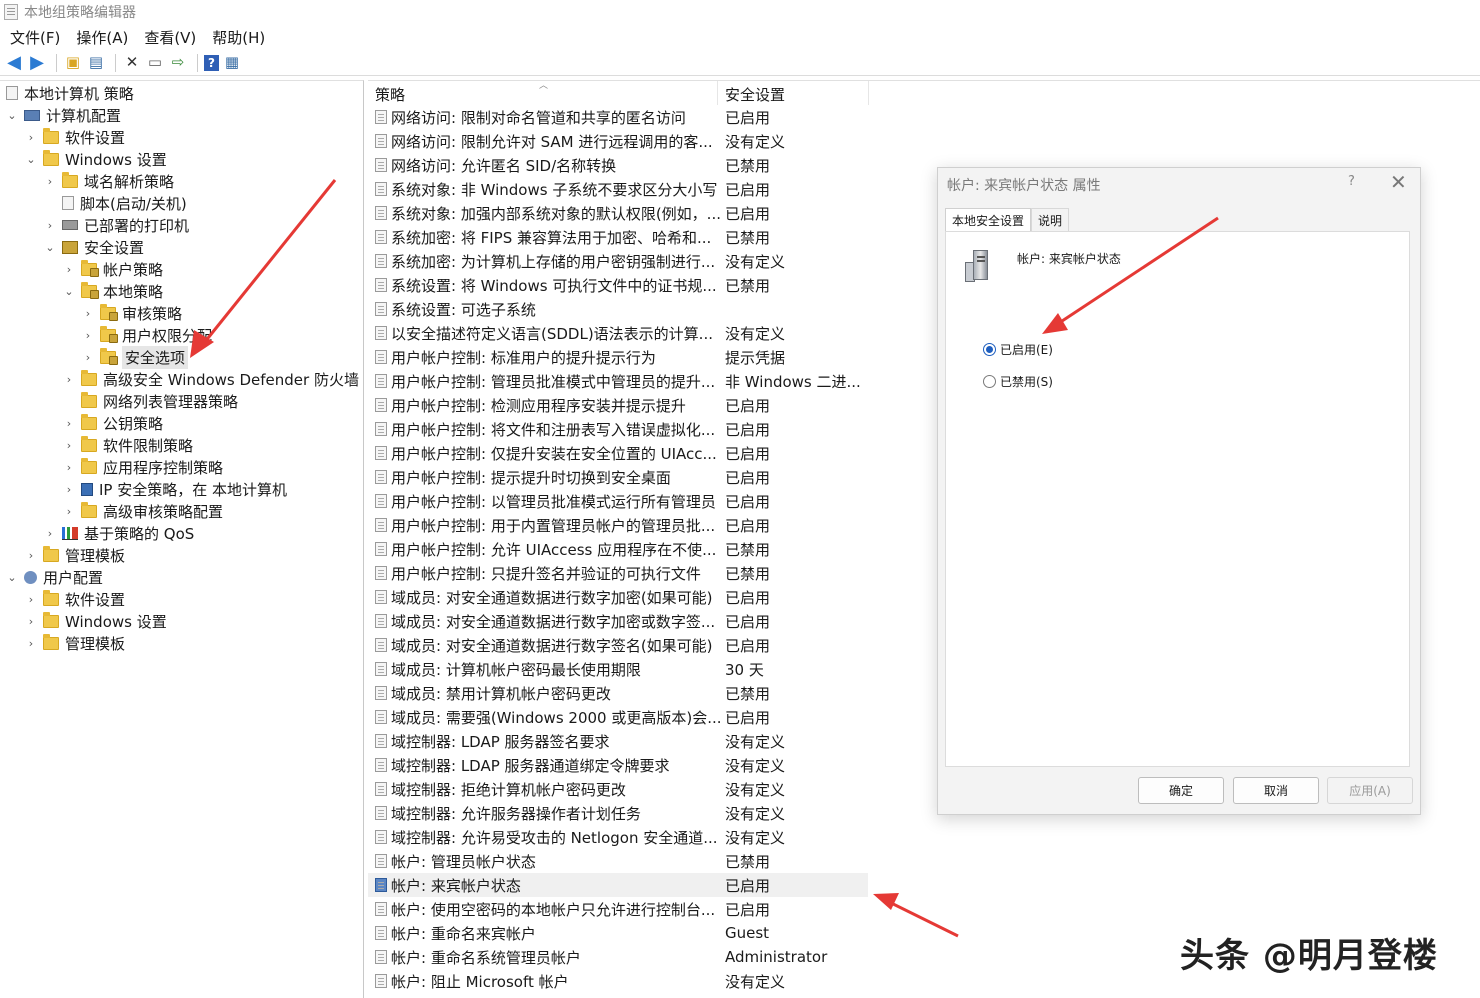 The image size is (1480, 998). I want to click on table-row: 用户帐户控制: 只提升签名并验证的可执行文件已禁用, so click(618, 573).